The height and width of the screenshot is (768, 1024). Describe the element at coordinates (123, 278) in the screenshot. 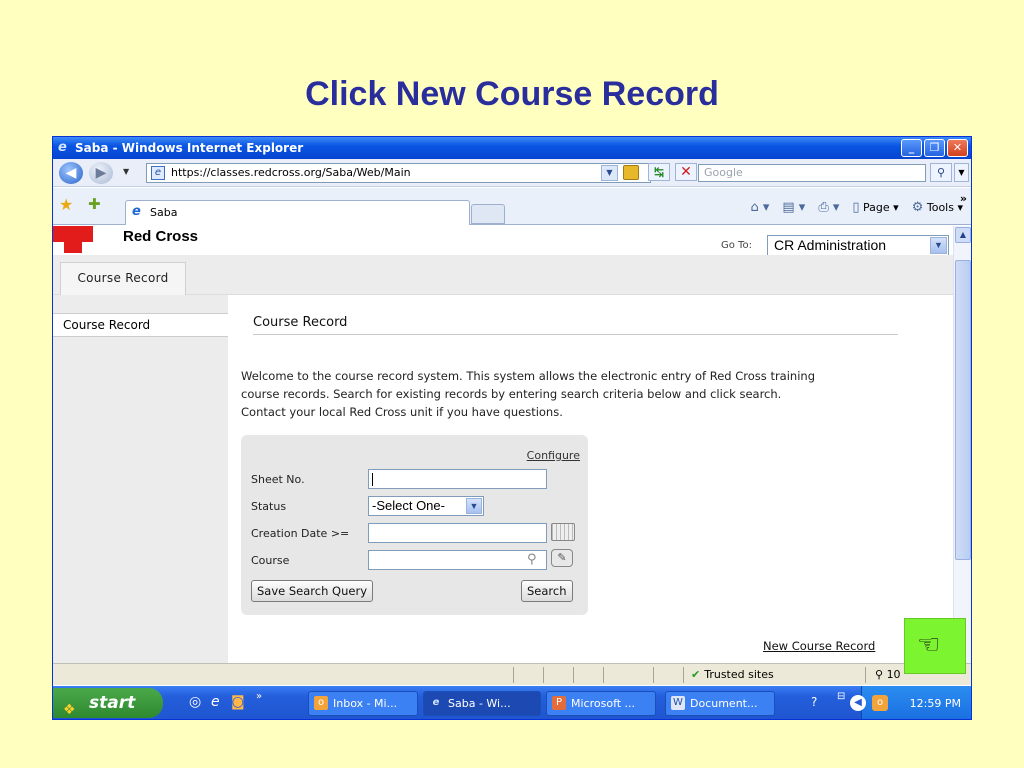

I see `tab-course-record: Course Record` at that location.